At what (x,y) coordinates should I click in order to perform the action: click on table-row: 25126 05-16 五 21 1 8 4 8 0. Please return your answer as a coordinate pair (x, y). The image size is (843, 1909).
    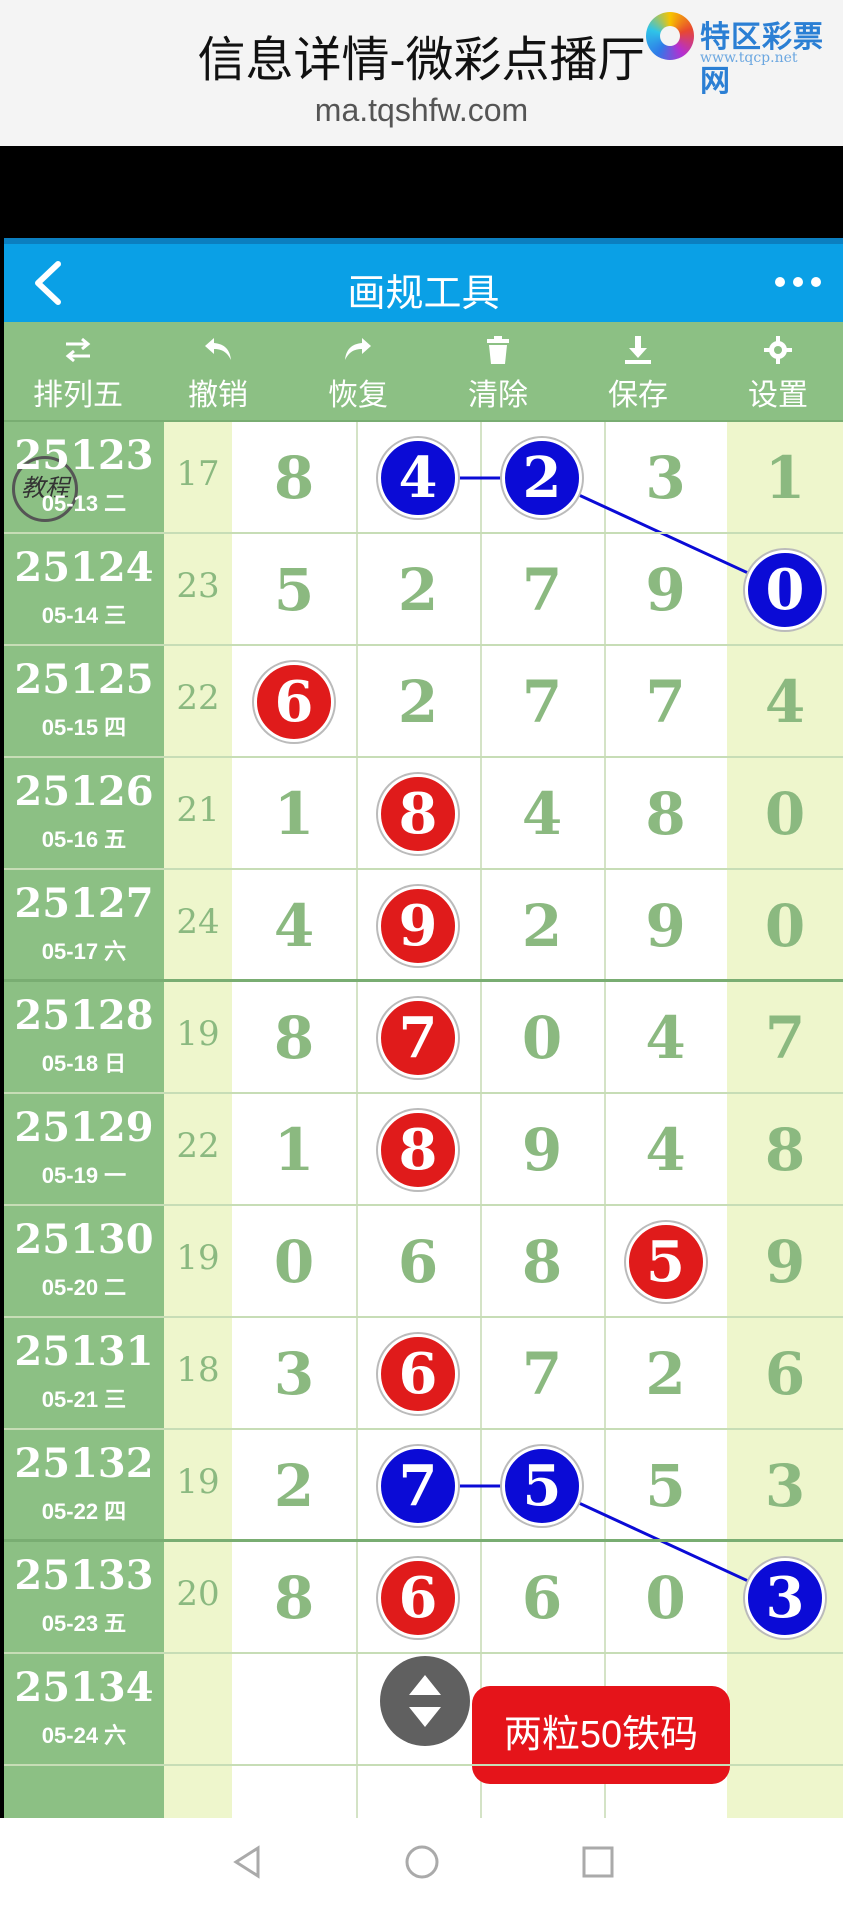
    Looking at the image, I should click on (423, 814).